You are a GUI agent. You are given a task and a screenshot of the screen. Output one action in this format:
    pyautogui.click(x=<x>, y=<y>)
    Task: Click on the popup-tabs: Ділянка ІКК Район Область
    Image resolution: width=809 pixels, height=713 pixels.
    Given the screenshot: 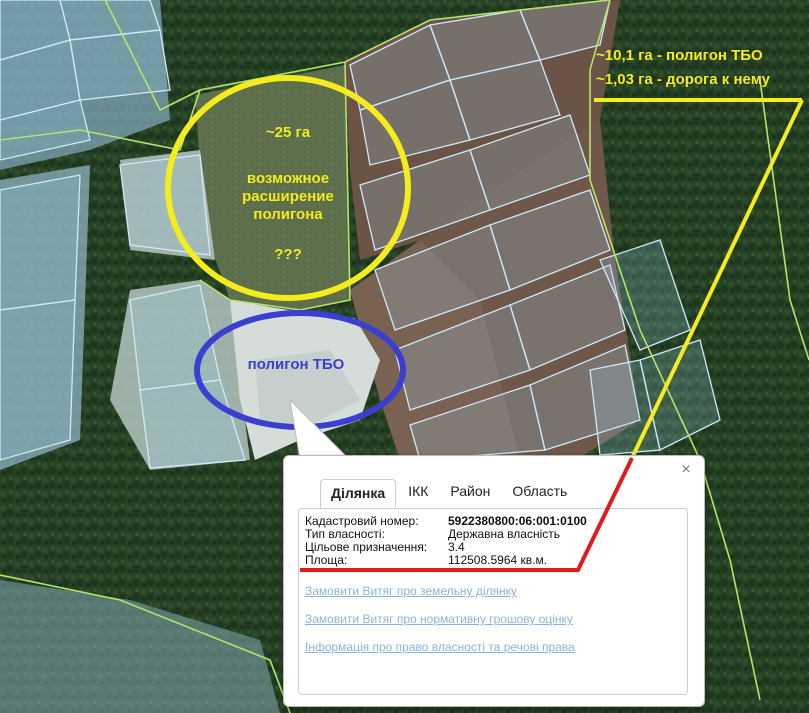 What is the action you would take?
    pyautogui.click(x=449, y=493)
    